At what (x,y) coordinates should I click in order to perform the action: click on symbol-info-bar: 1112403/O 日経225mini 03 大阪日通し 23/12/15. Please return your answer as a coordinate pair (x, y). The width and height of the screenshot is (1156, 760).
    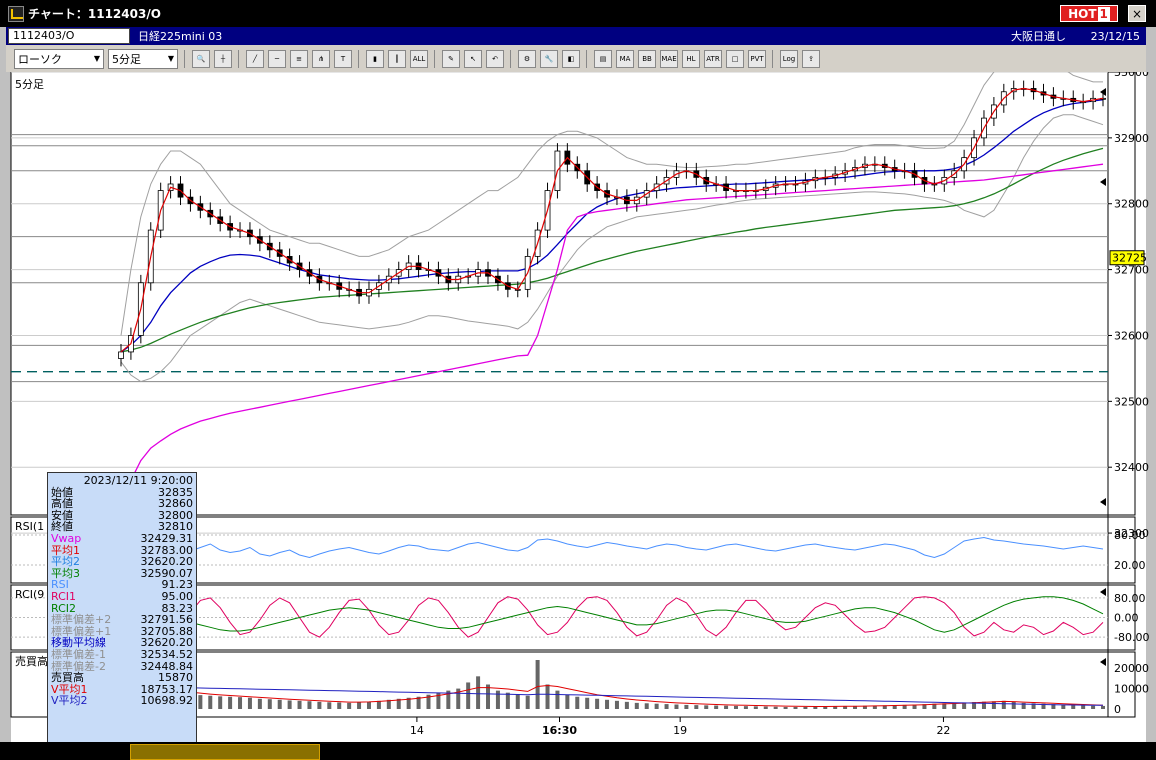
    Looking at the image, I should click on (576, 36).